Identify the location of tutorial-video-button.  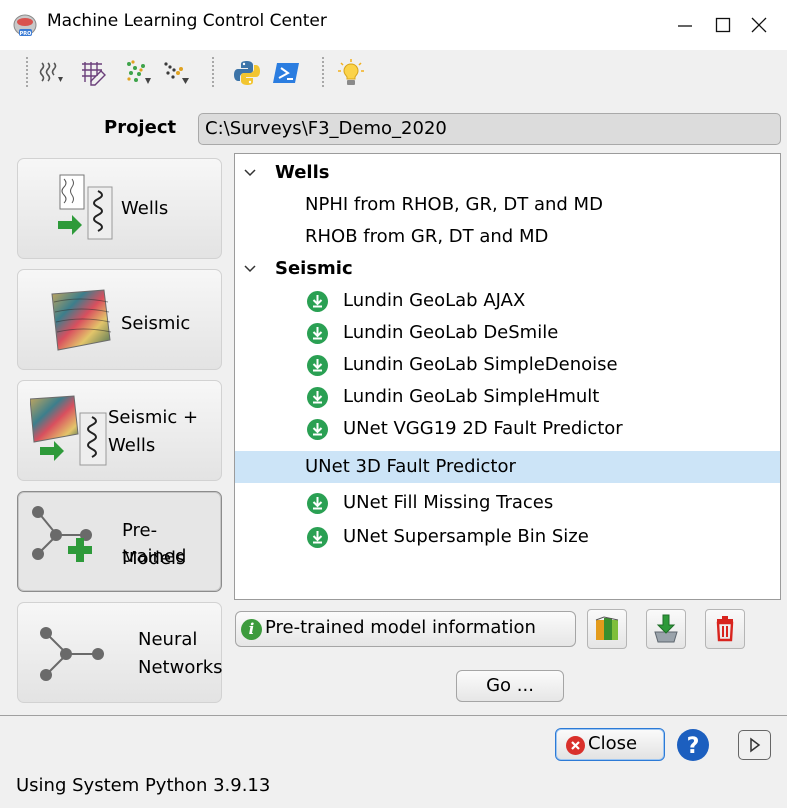
(754, 745).